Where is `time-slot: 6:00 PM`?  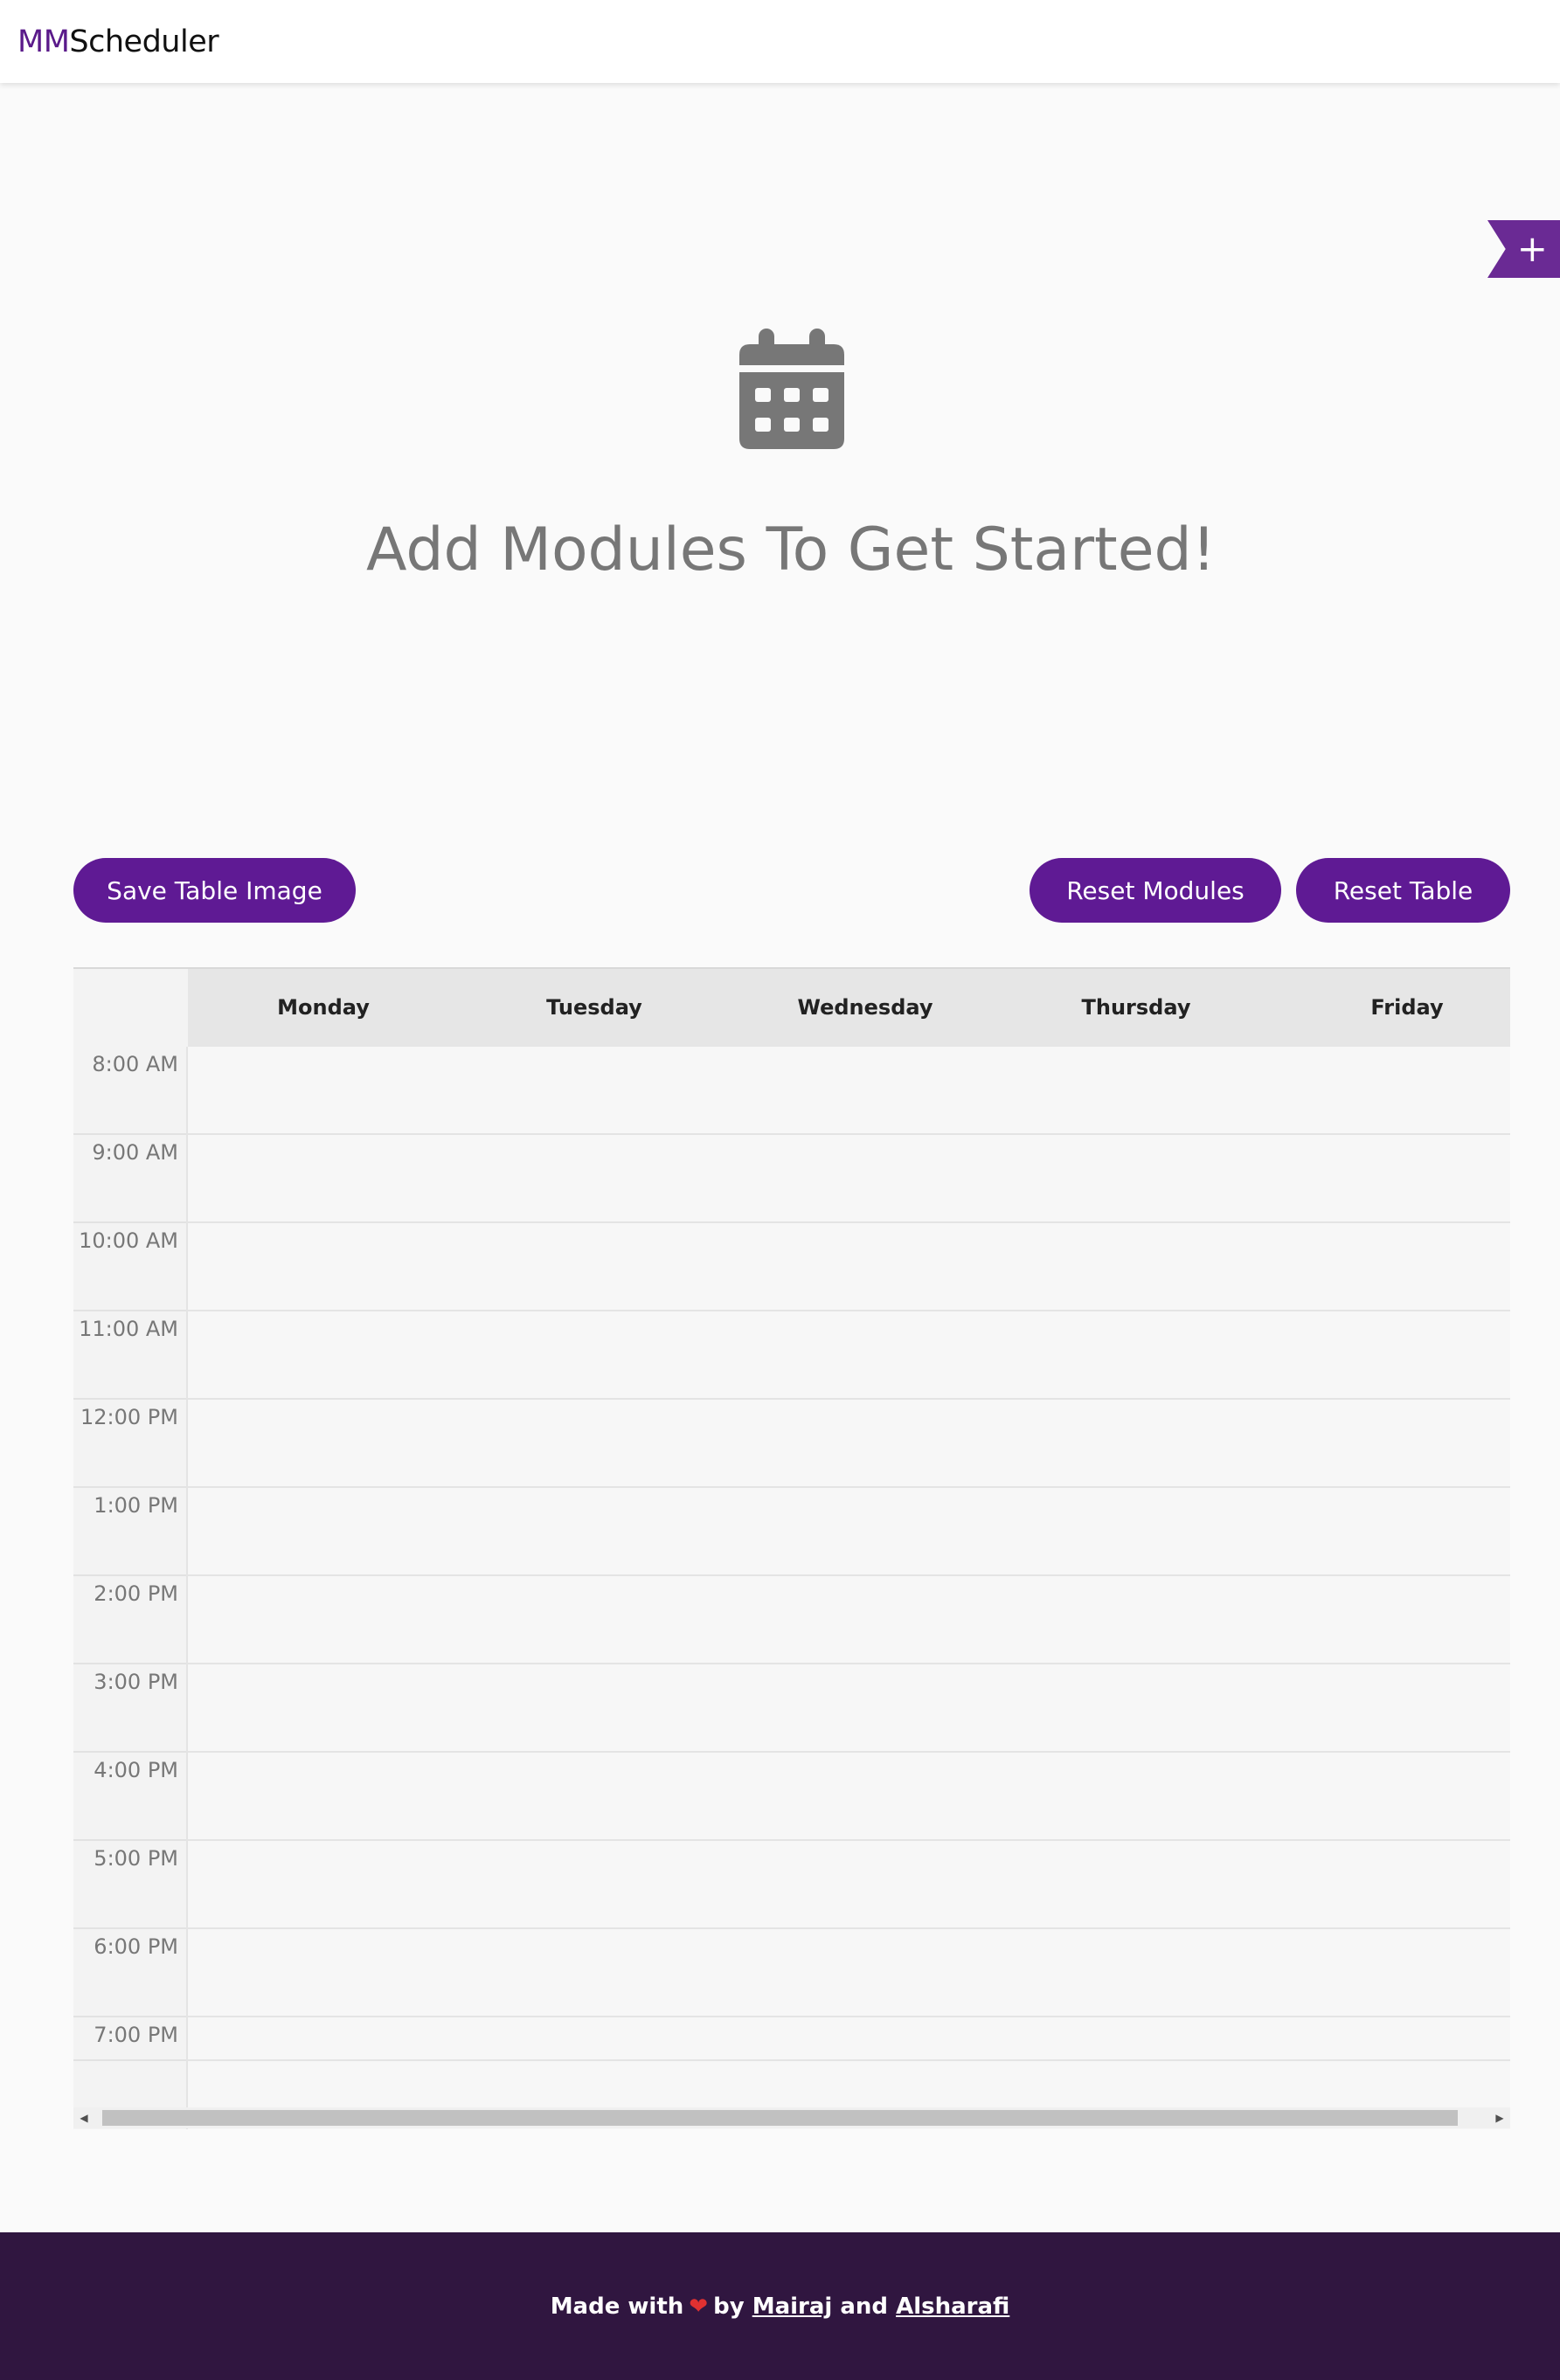
time-slot: 6:00 PM is located at coordinates (129, 1973).